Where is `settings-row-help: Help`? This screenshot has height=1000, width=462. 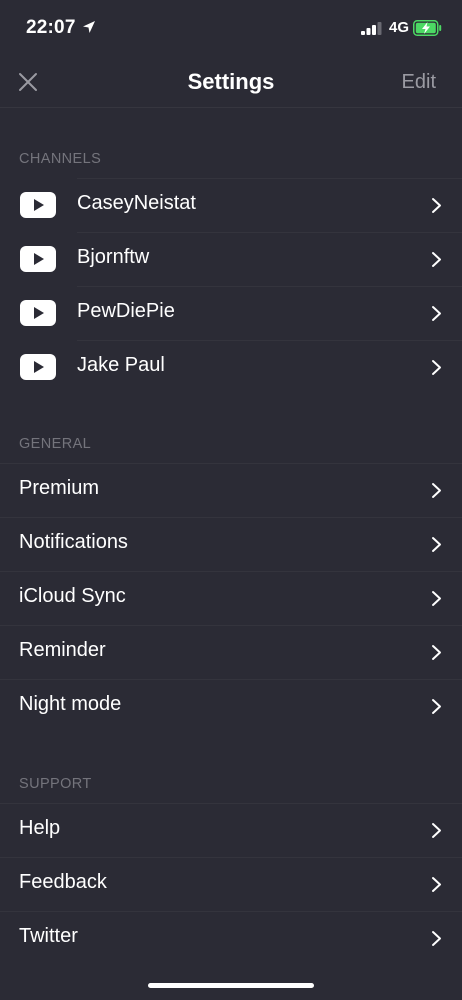
settings-row-help: Help is located at coordinates (231, 830).